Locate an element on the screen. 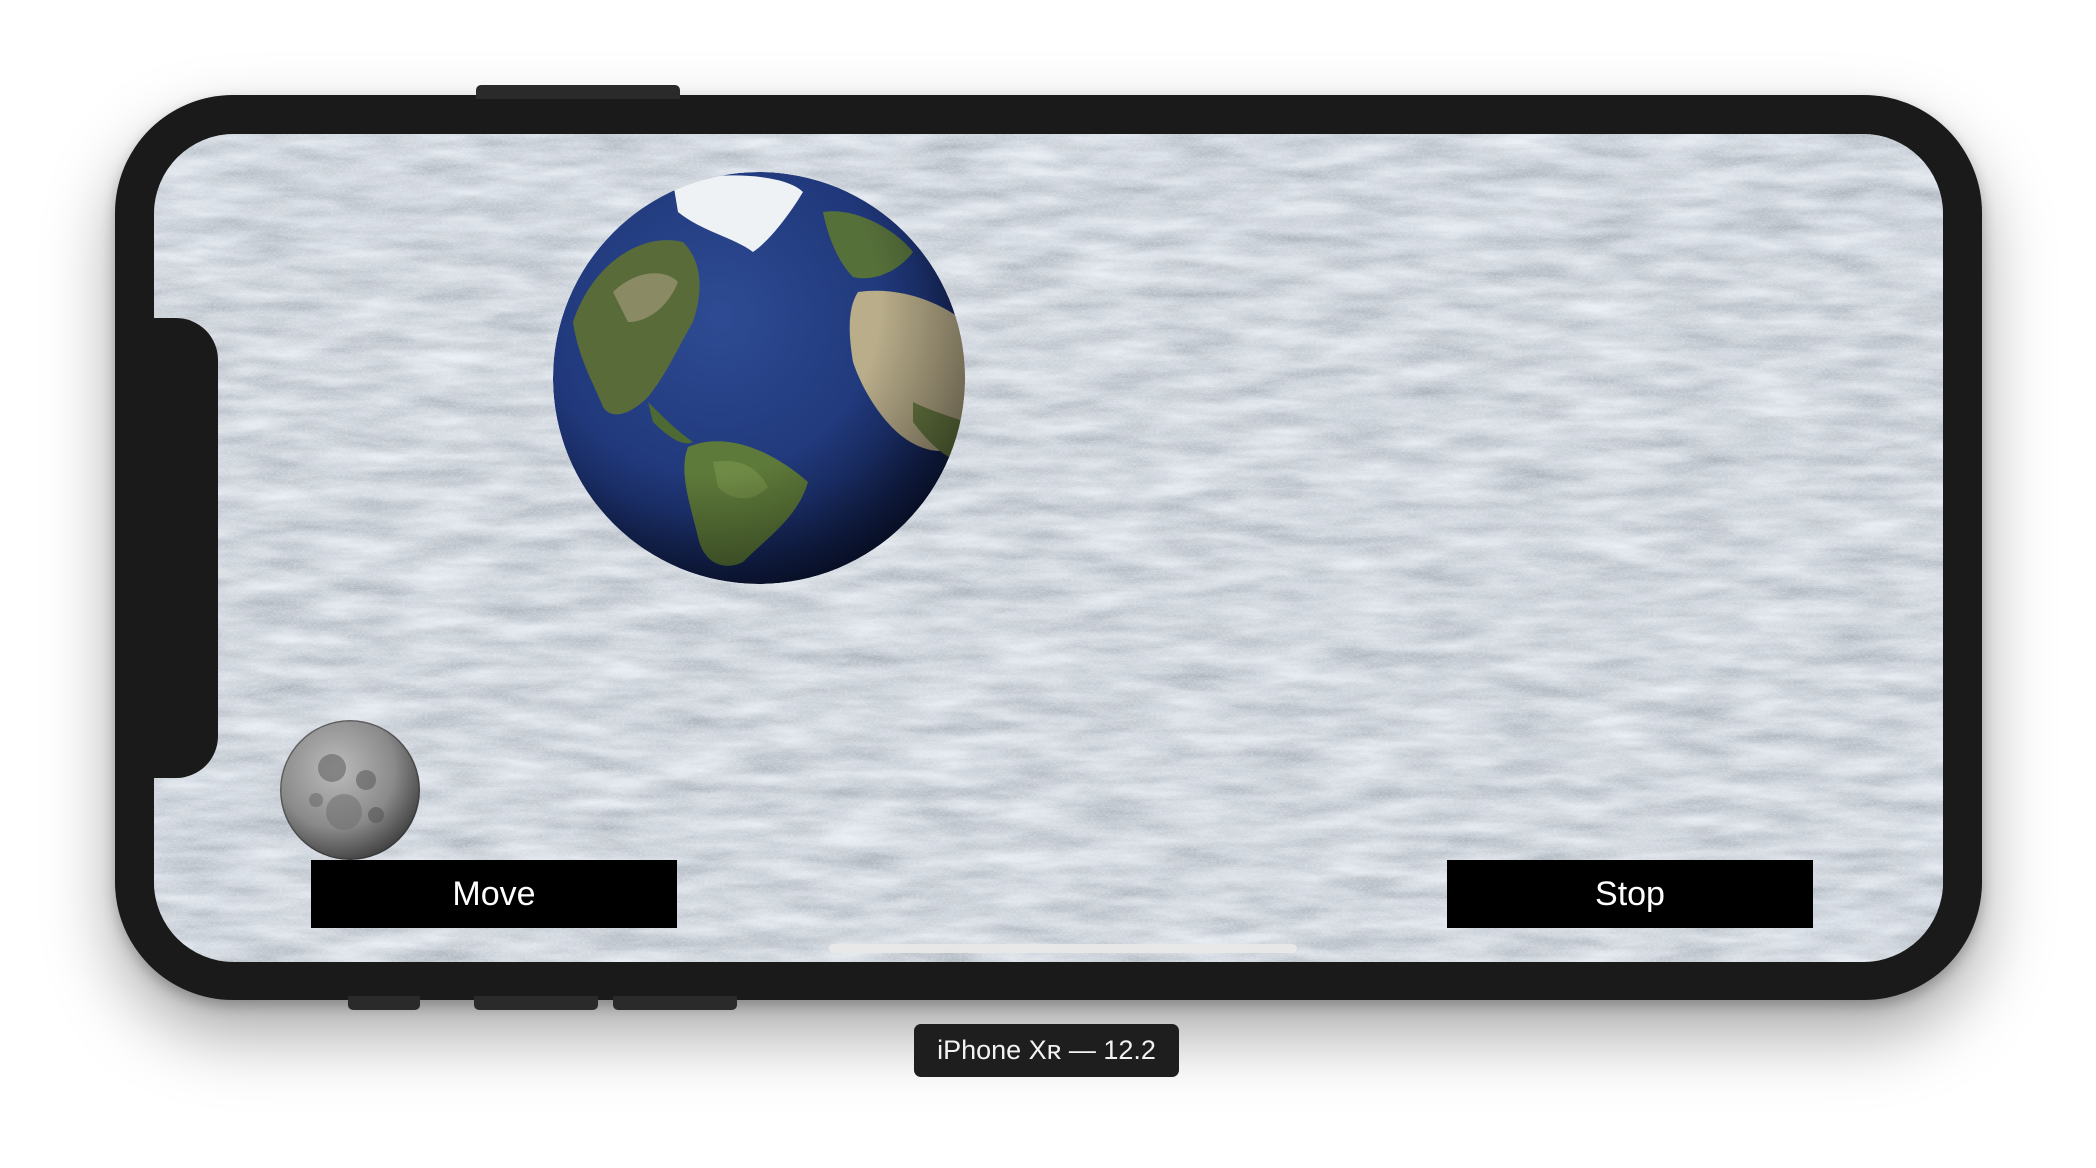 The width and height of the screenshot is (2096, 1168). top-hardware-button is located at coordinates (578, 92).